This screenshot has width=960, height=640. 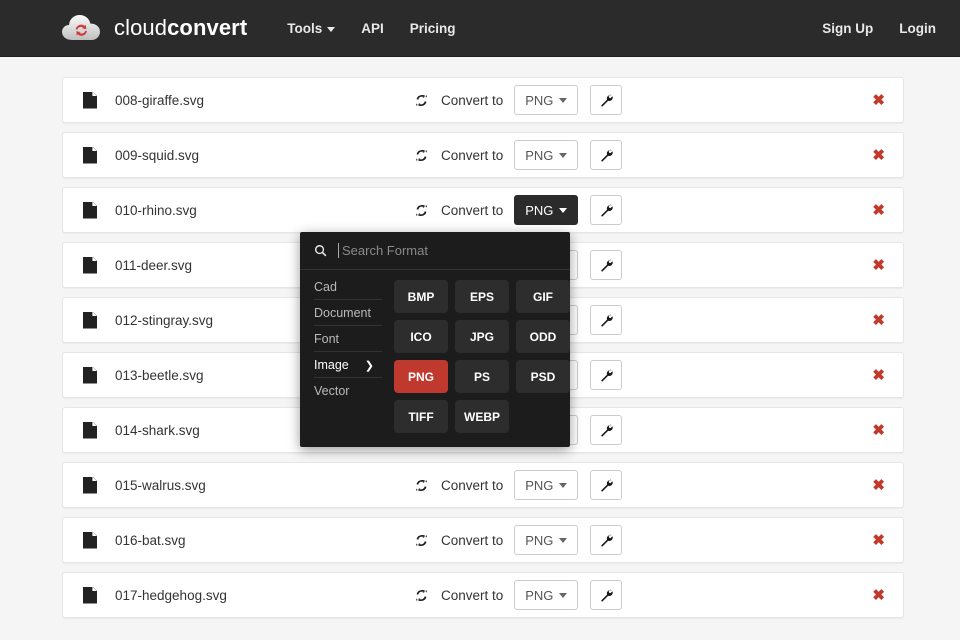 I want to click on search-icon, so click(x=321, y=251).